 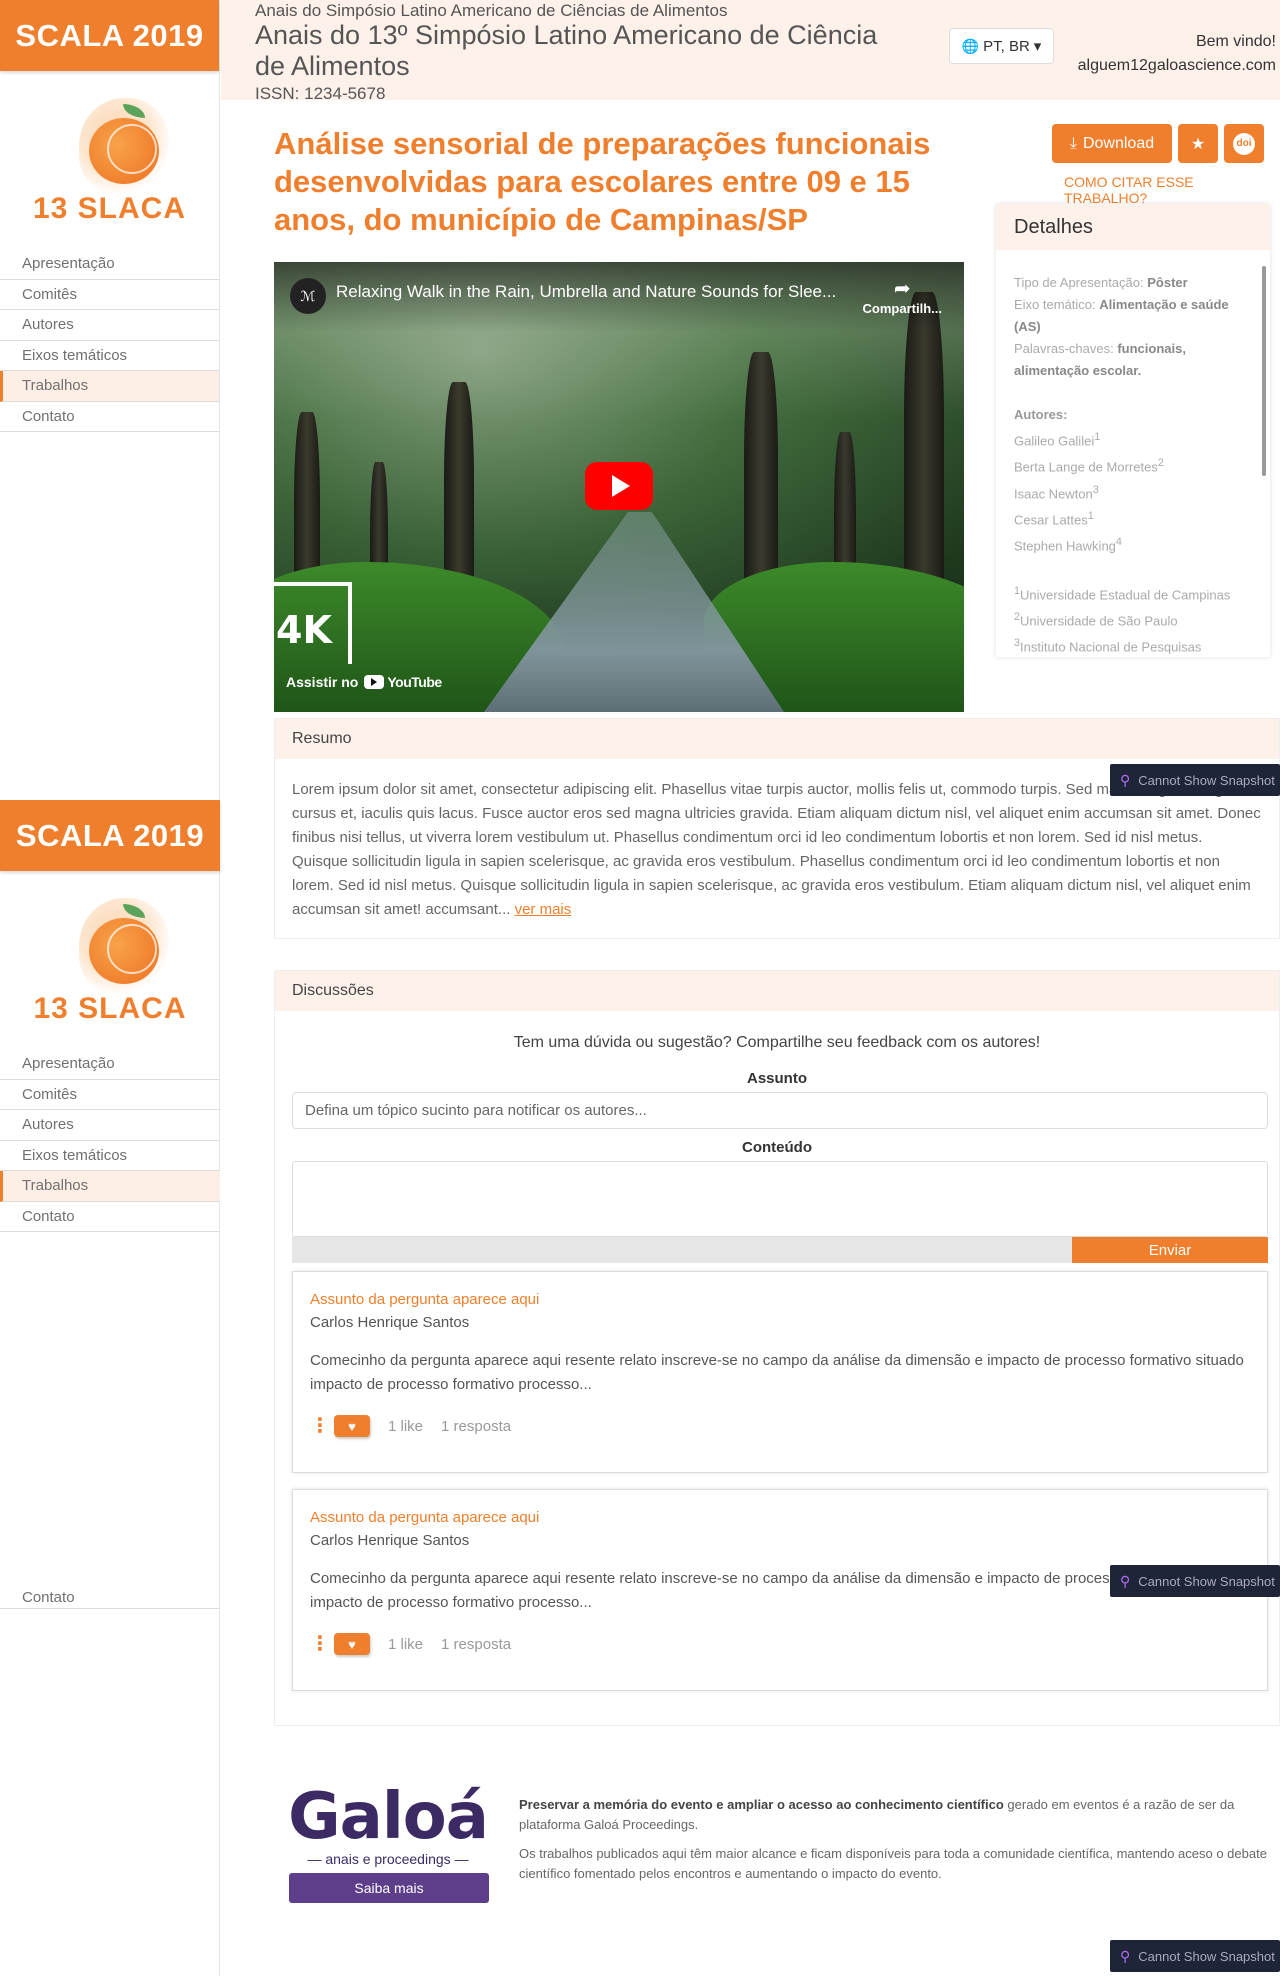 I want to click on authors-label: Autores:, so click(x=1041, y=414).